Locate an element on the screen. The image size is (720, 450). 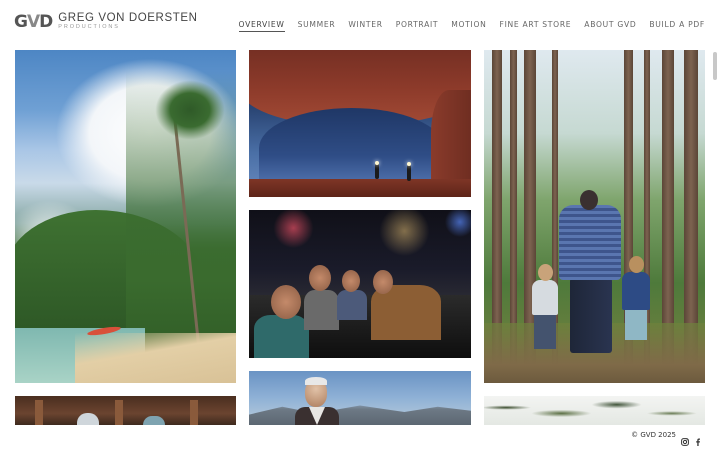
nav-item-motion: MOTION is located at coordinates (468, 26).